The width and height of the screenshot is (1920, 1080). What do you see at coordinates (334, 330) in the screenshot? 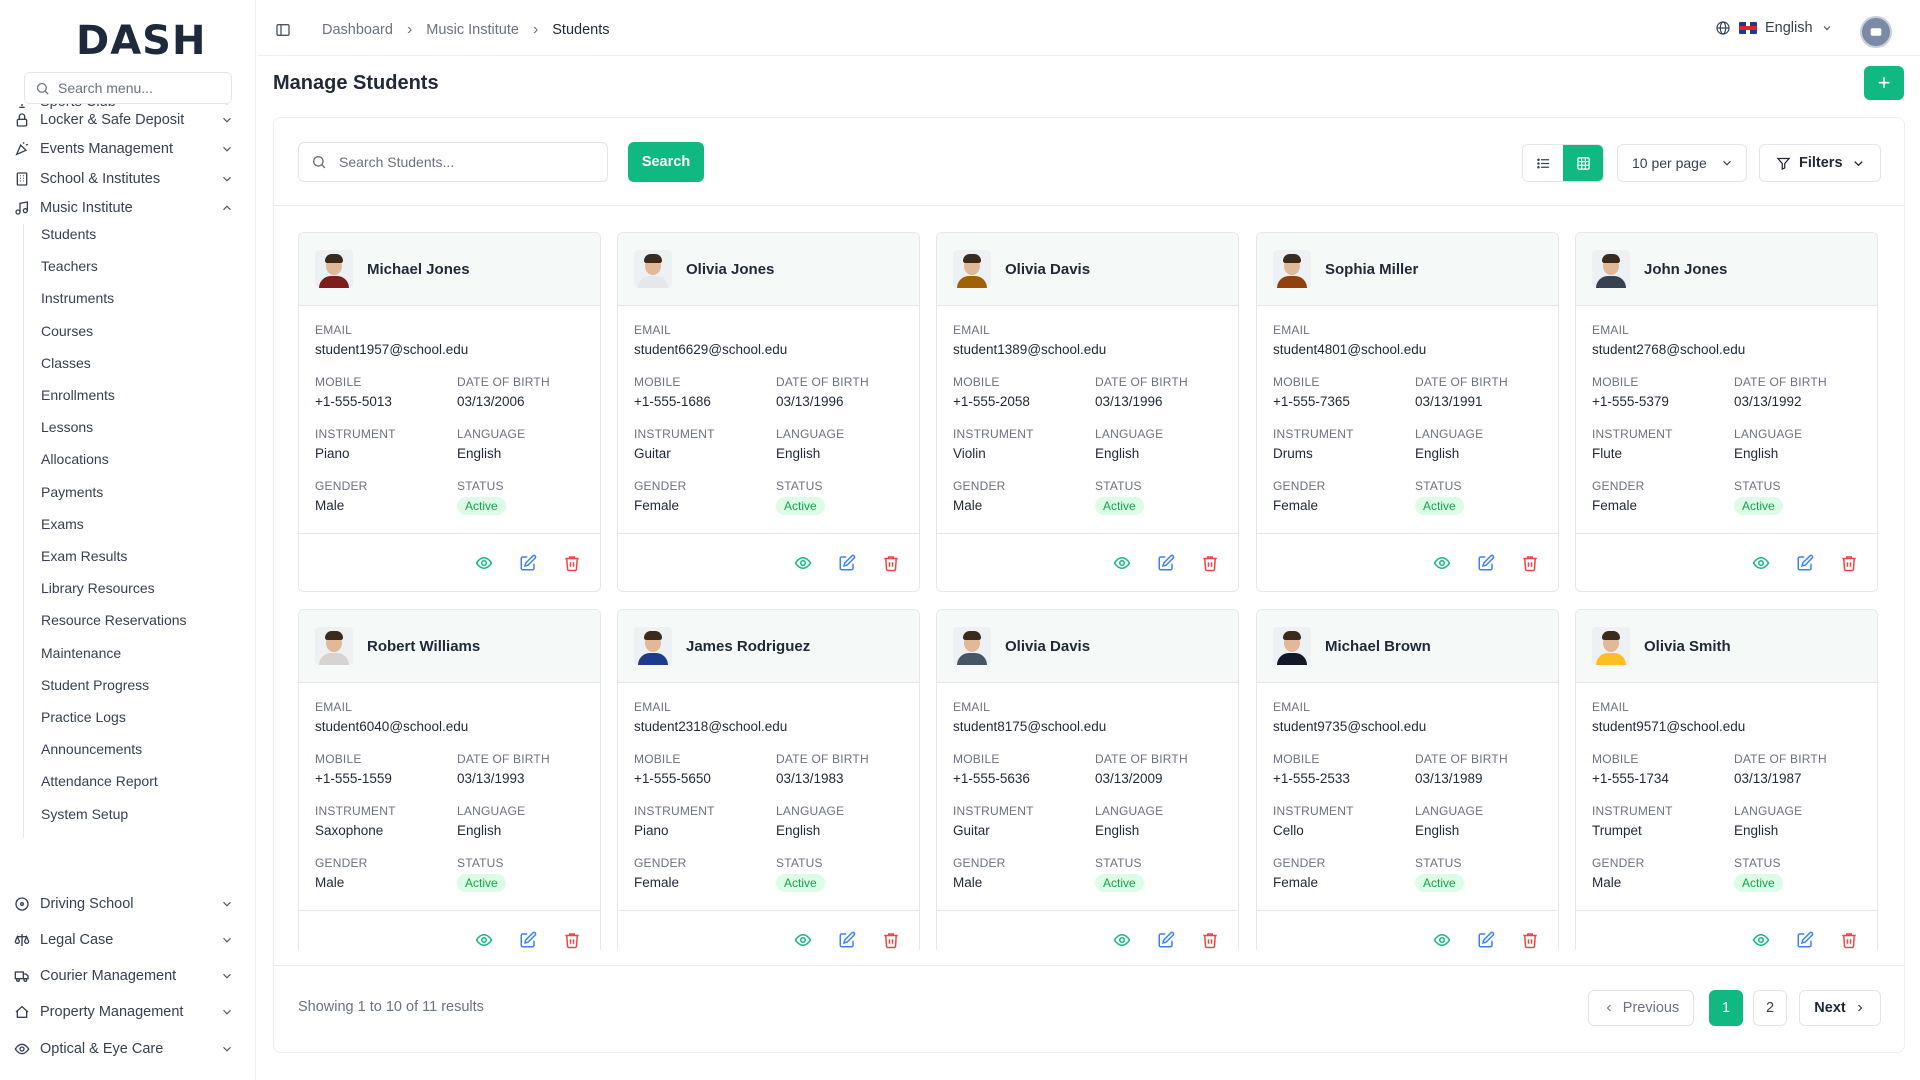
I see `field-label: EMAIL` at bounding box center [334, 330].